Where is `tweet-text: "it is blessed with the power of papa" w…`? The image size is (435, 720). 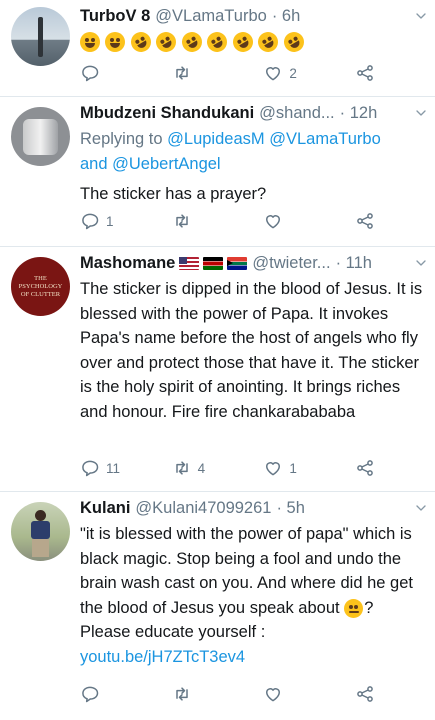
tweet-text: "it is blessed with the power of papa" w… is located at coordinates (246, 595).